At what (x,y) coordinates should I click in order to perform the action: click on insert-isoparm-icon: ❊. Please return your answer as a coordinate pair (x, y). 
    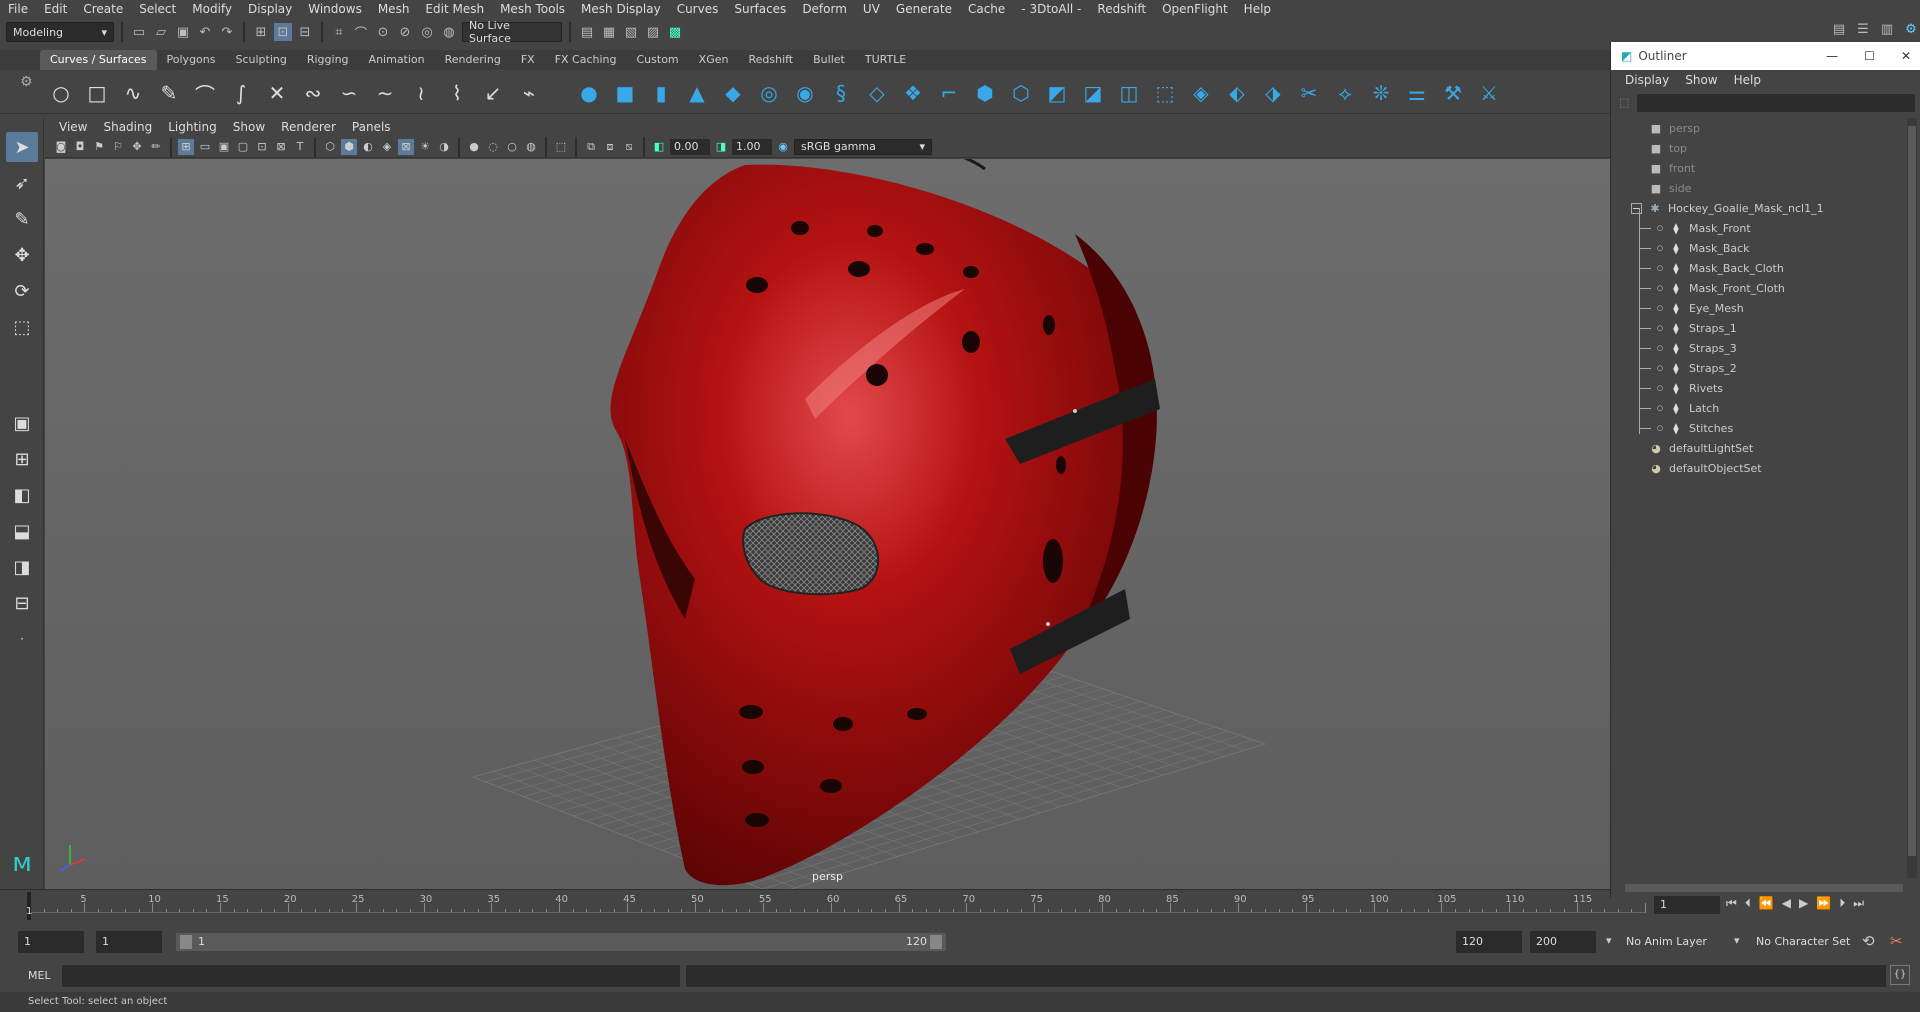
    Looking at the image, I should click on (1381, 93).